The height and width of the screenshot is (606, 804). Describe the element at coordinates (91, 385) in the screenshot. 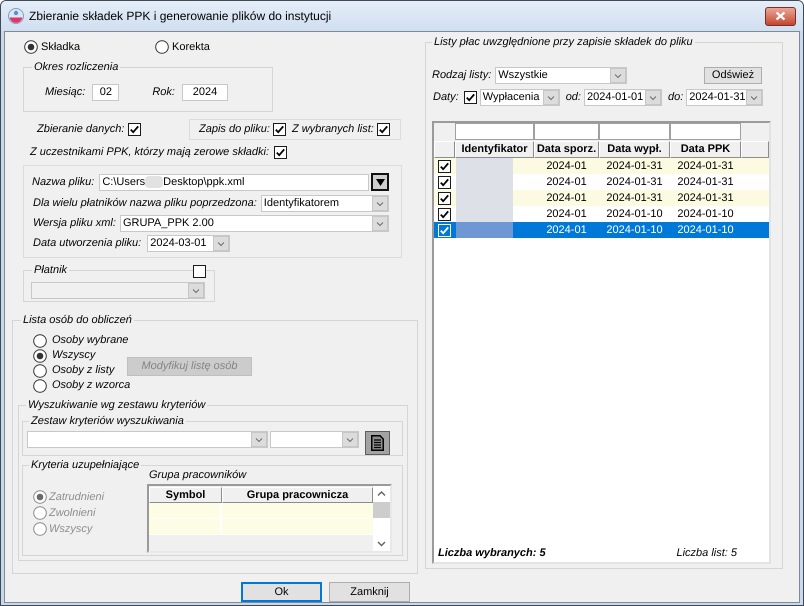

I see `radio-label: Osoby z wzorca` at that location.